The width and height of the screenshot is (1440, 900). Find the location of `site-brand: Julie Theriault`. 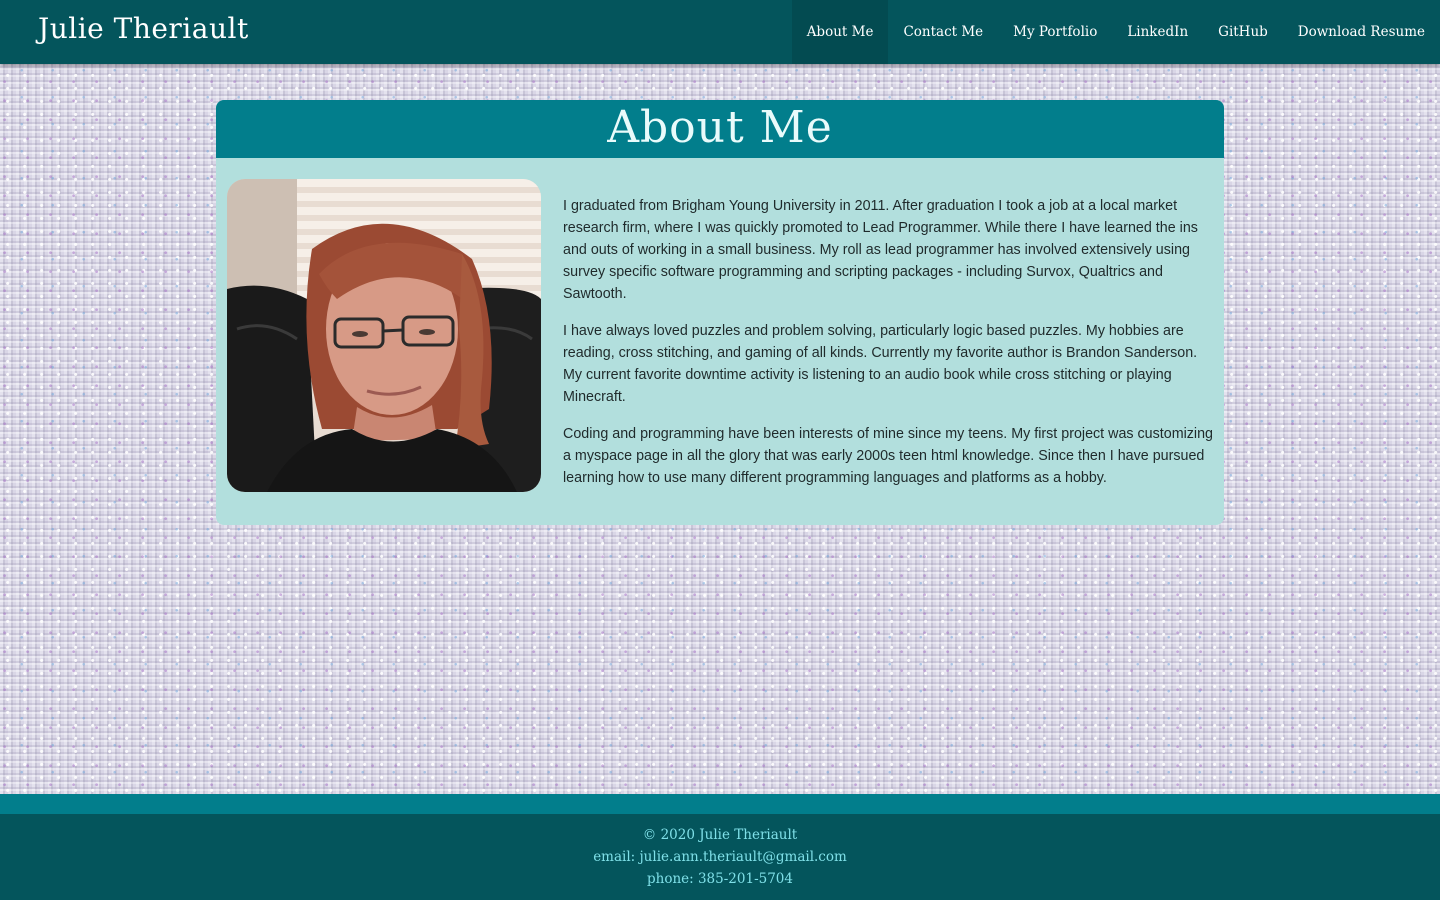

site-brand: Julie Theriault is located at coordinates (143, 28).